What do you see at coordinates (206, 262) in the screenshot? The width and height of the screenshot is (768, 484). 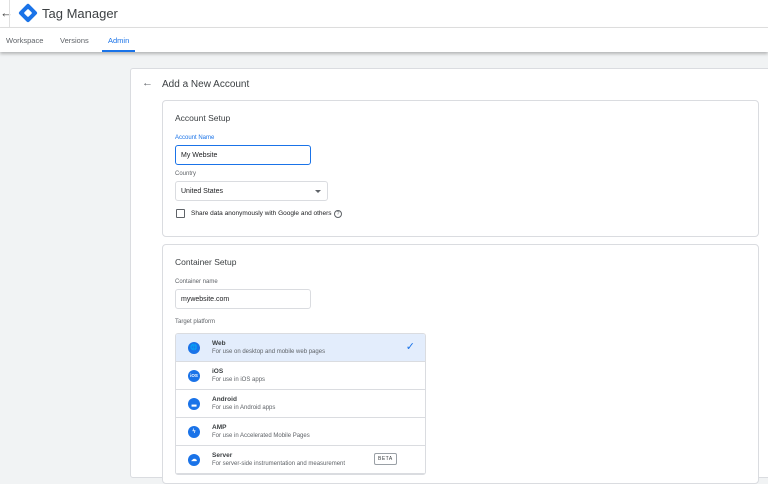 I see `section-title: Container Setup` at bounding box center [206, 262].